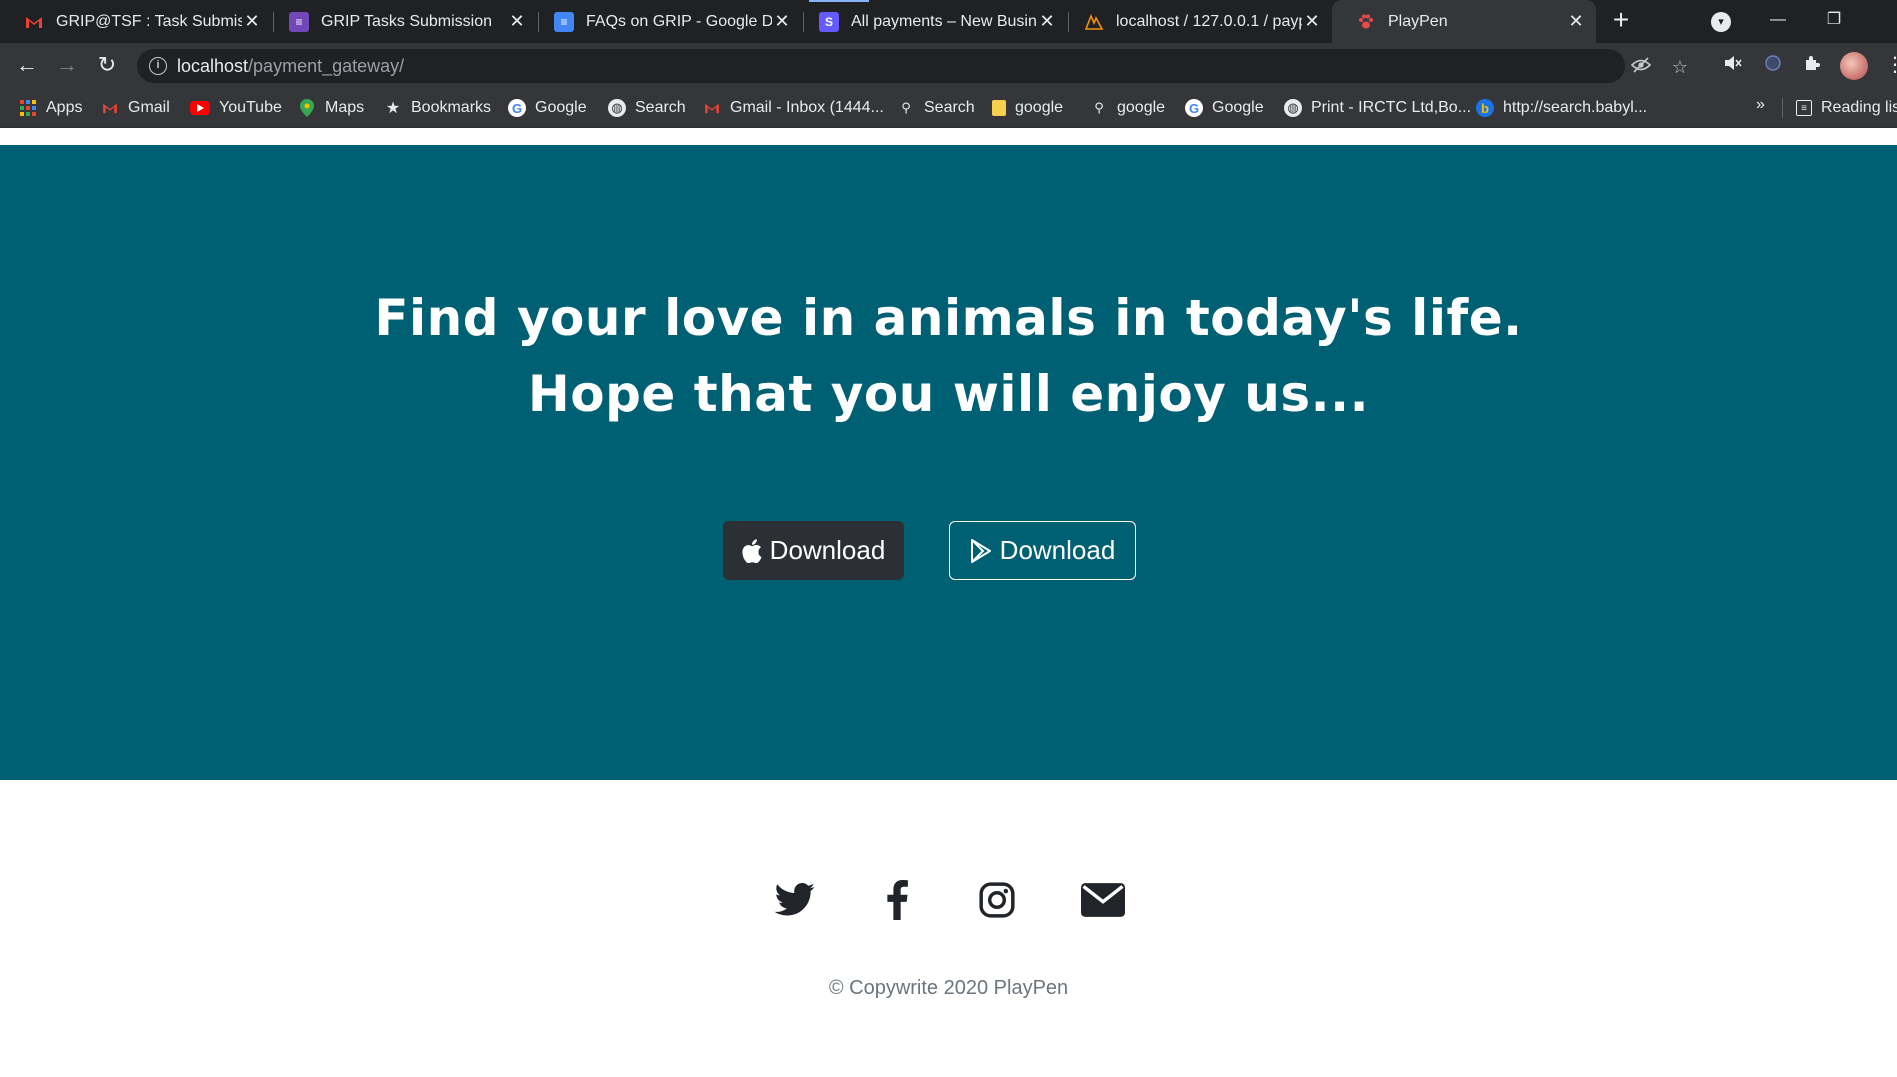  I want to click on bookmark-gmail: Gmail, so click(135, 108).